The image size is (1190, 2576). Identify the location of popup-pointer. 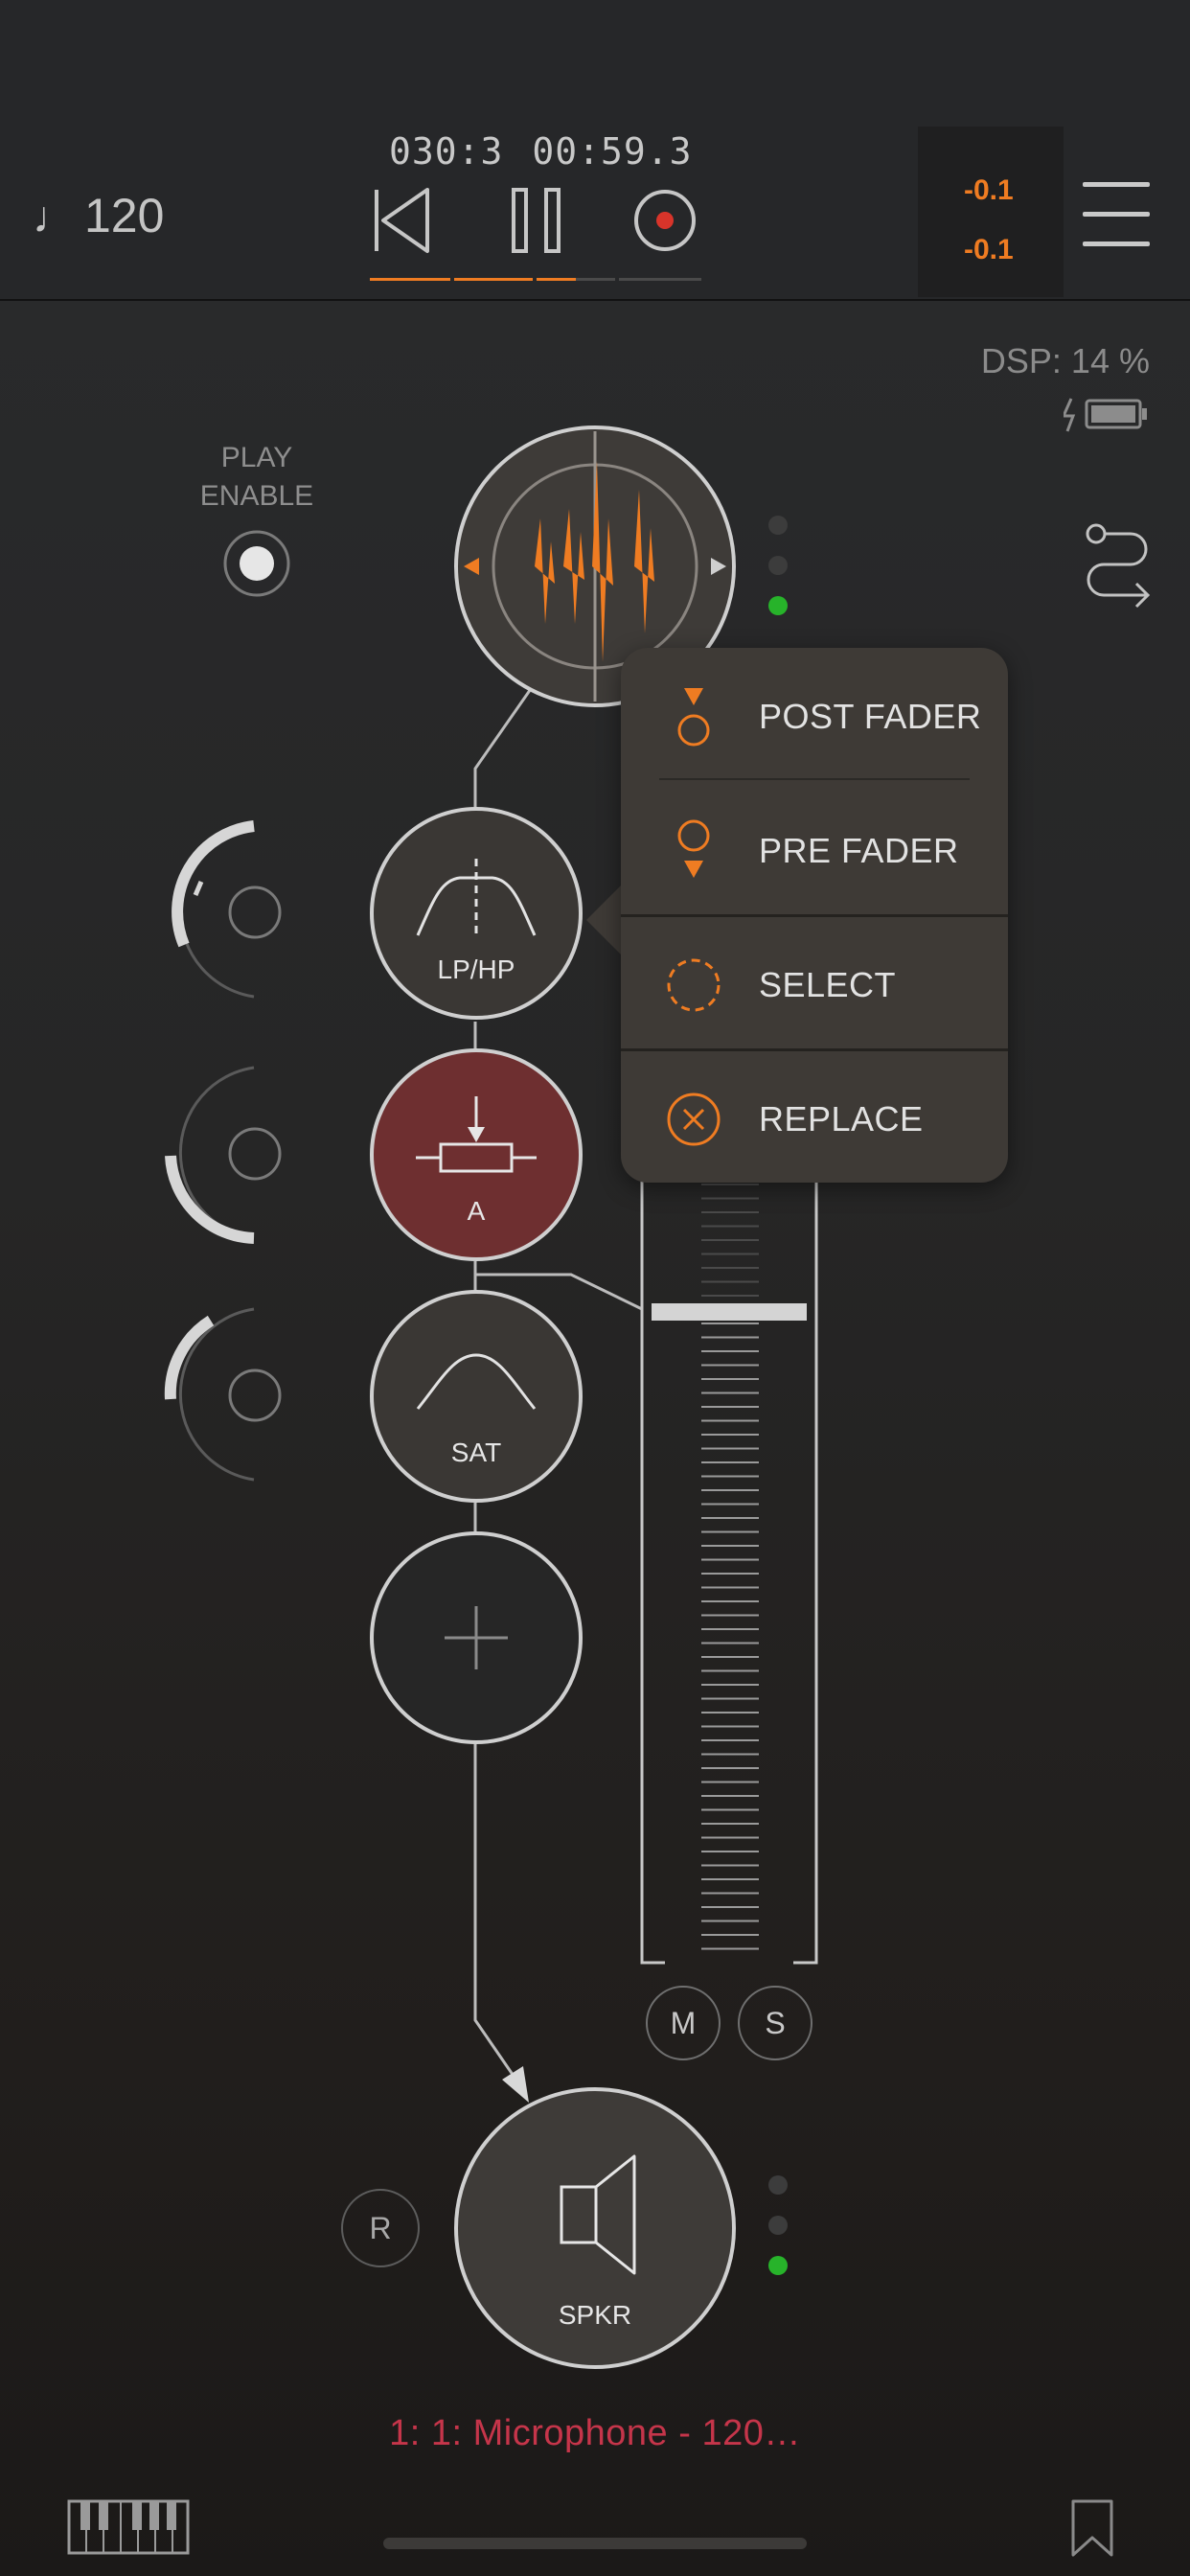
(605, 920).